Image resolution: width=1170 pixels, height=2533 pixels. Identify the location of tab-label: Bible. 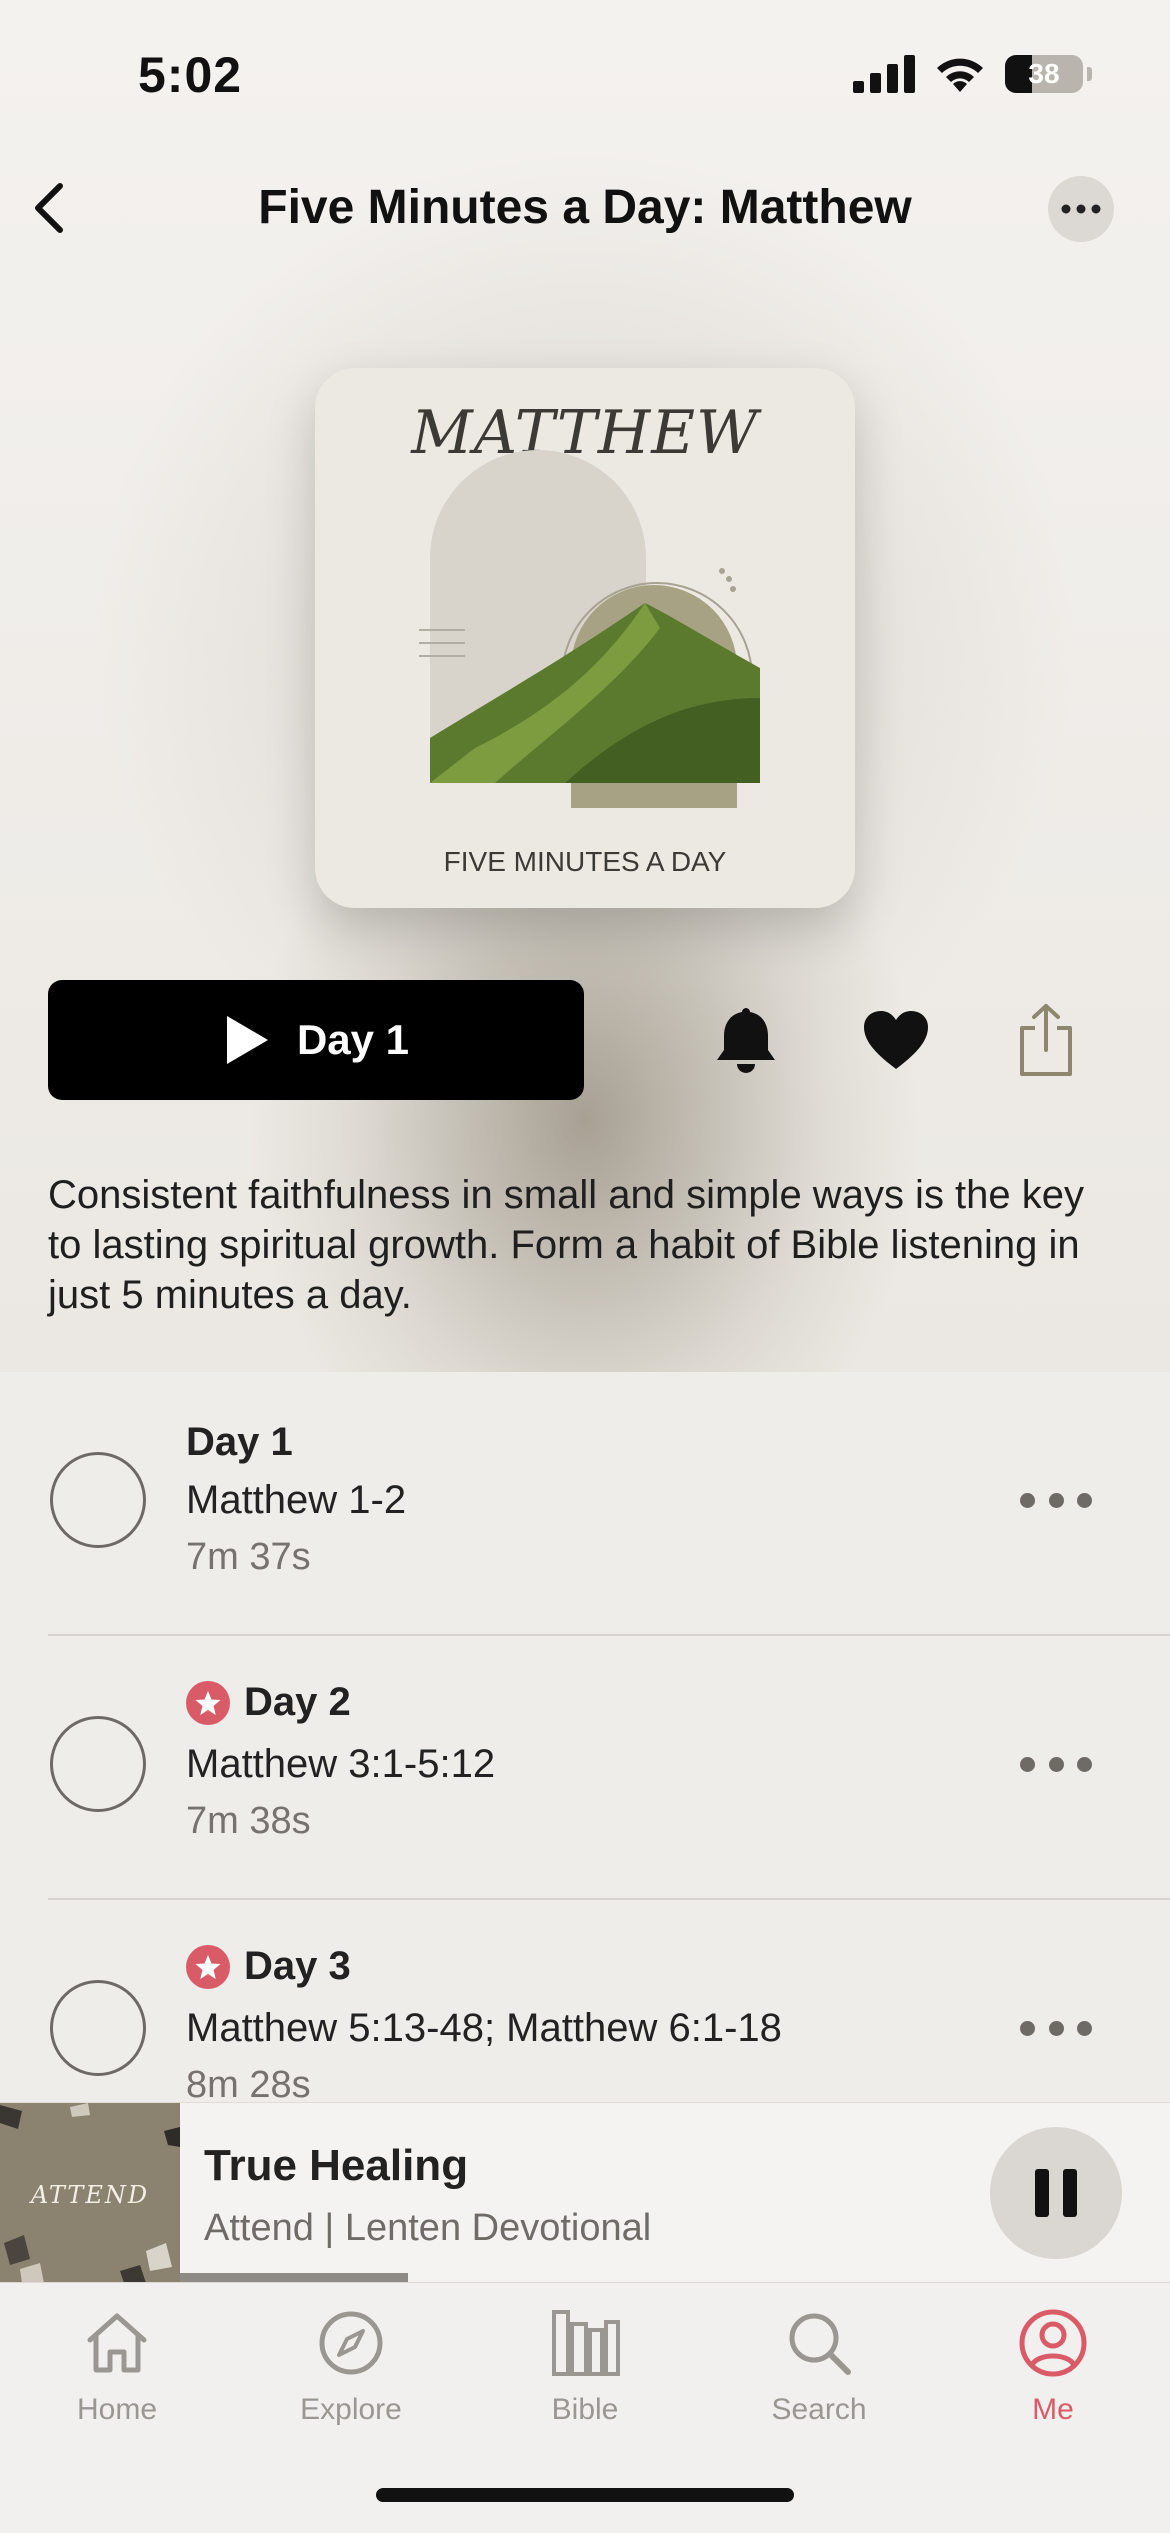
(585, 2409).